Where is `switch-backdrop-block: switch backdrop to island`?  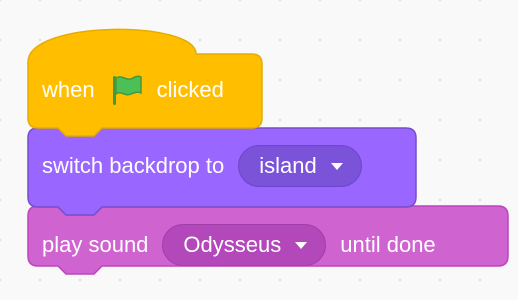
switch-backdrop-block: switch backdrop to island is located at coordinates (202, 166).